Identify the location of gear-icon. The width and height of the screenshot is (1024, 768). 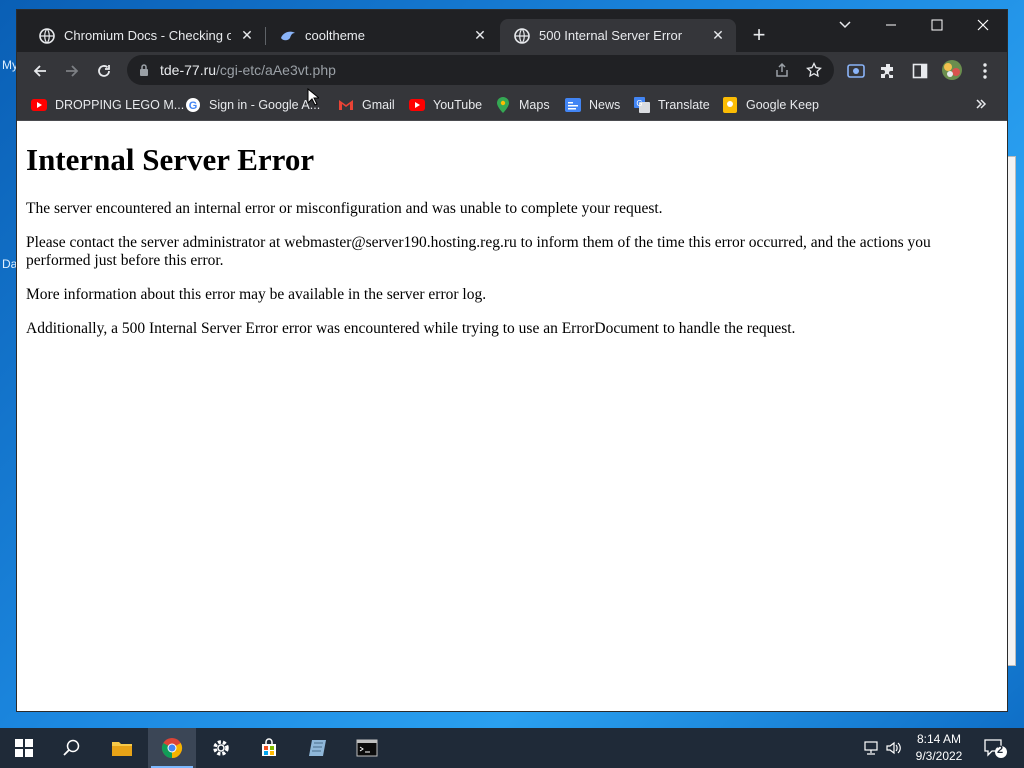
(221, 748).